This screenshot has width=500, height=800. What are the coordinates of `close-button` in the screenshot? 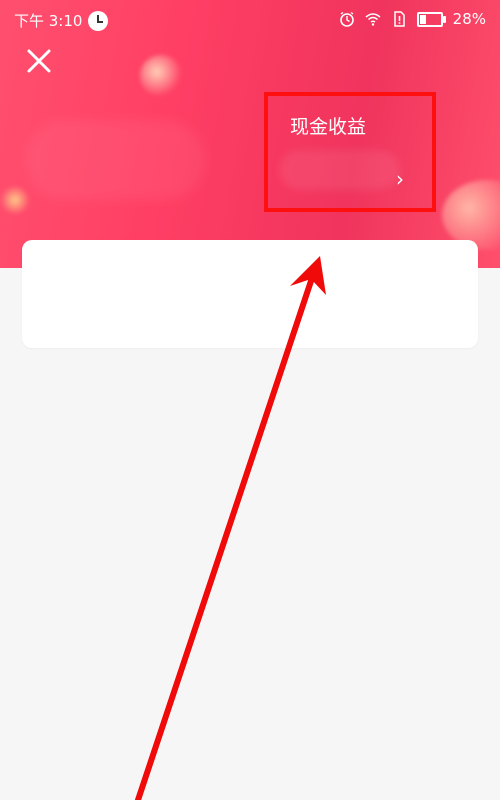 It's located at (39, 61).